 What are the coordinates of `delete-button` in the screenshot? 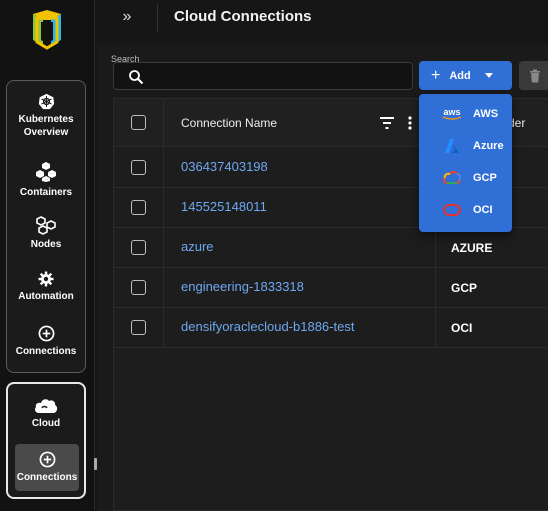 It's located at (533, 75).